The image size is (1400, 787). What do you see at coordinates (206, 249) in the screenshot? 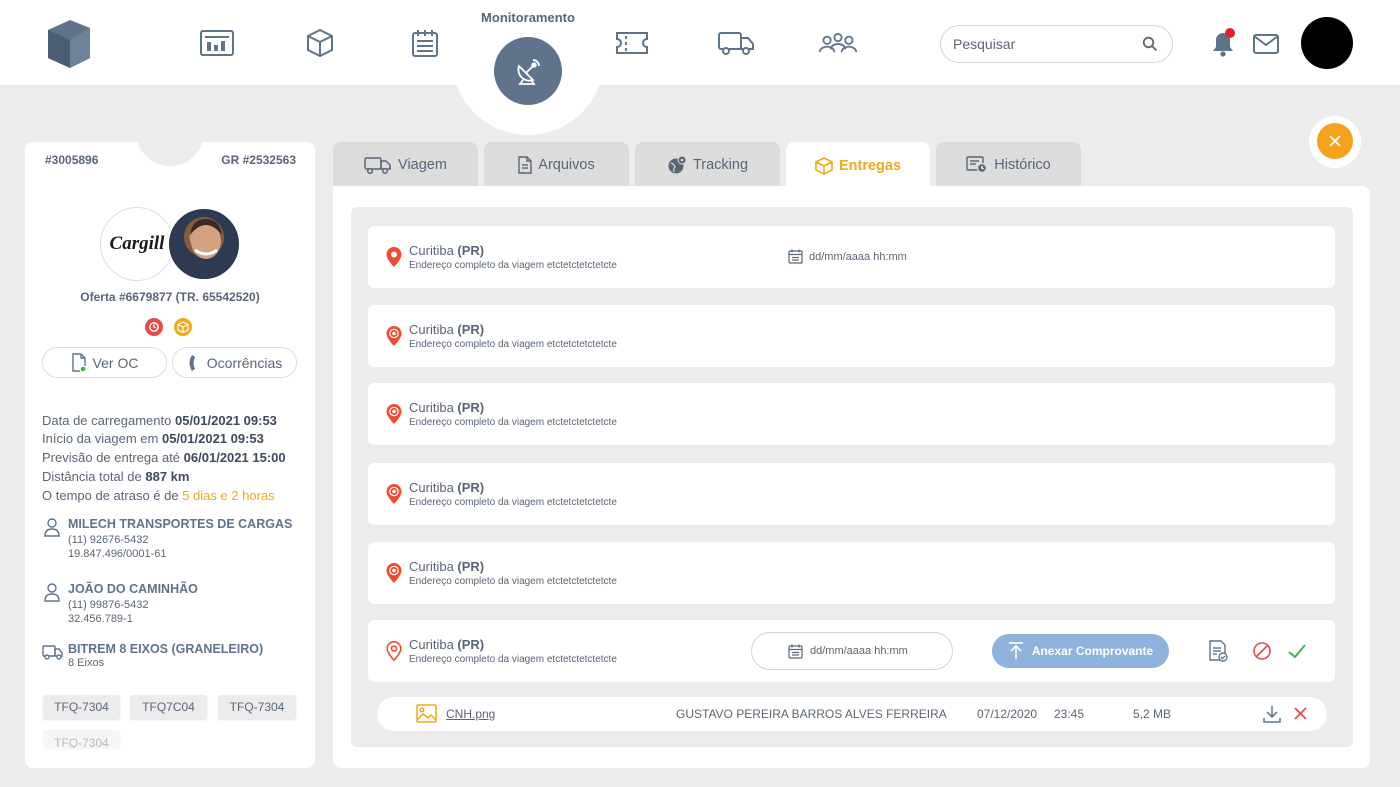
I see `driver-face-icon` at bounding box center [206, 249].